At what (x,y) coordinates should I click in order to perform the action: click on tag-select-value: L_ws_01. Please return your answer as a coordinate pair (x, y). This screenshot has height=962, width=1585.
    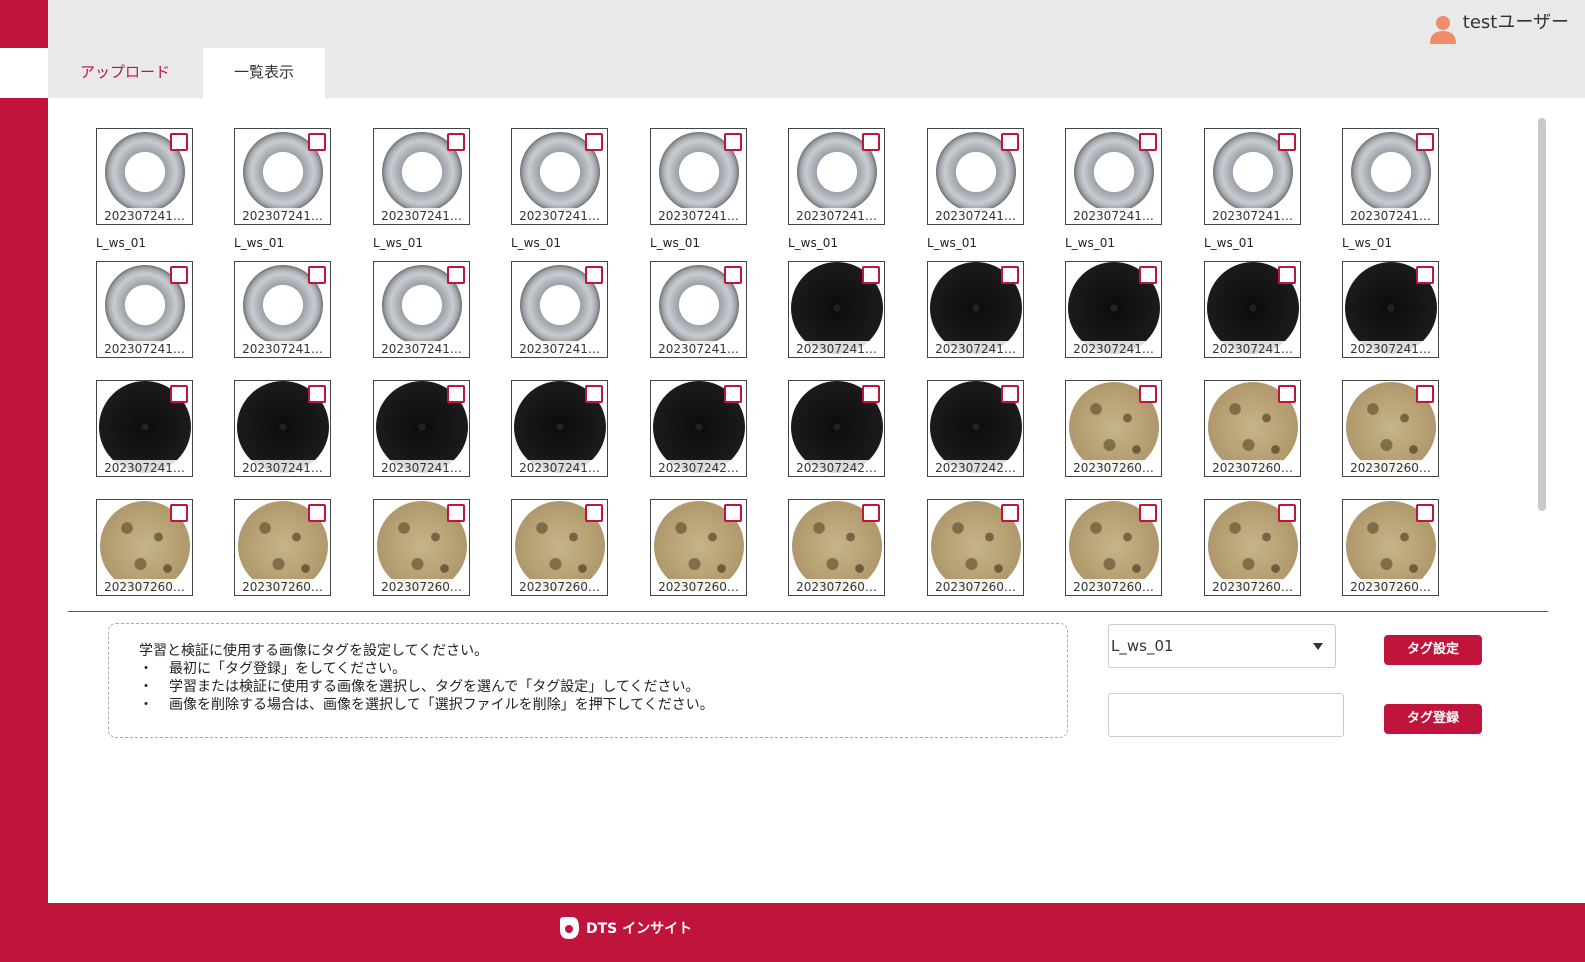
    Looking at the image, I should click on (1142, 646).